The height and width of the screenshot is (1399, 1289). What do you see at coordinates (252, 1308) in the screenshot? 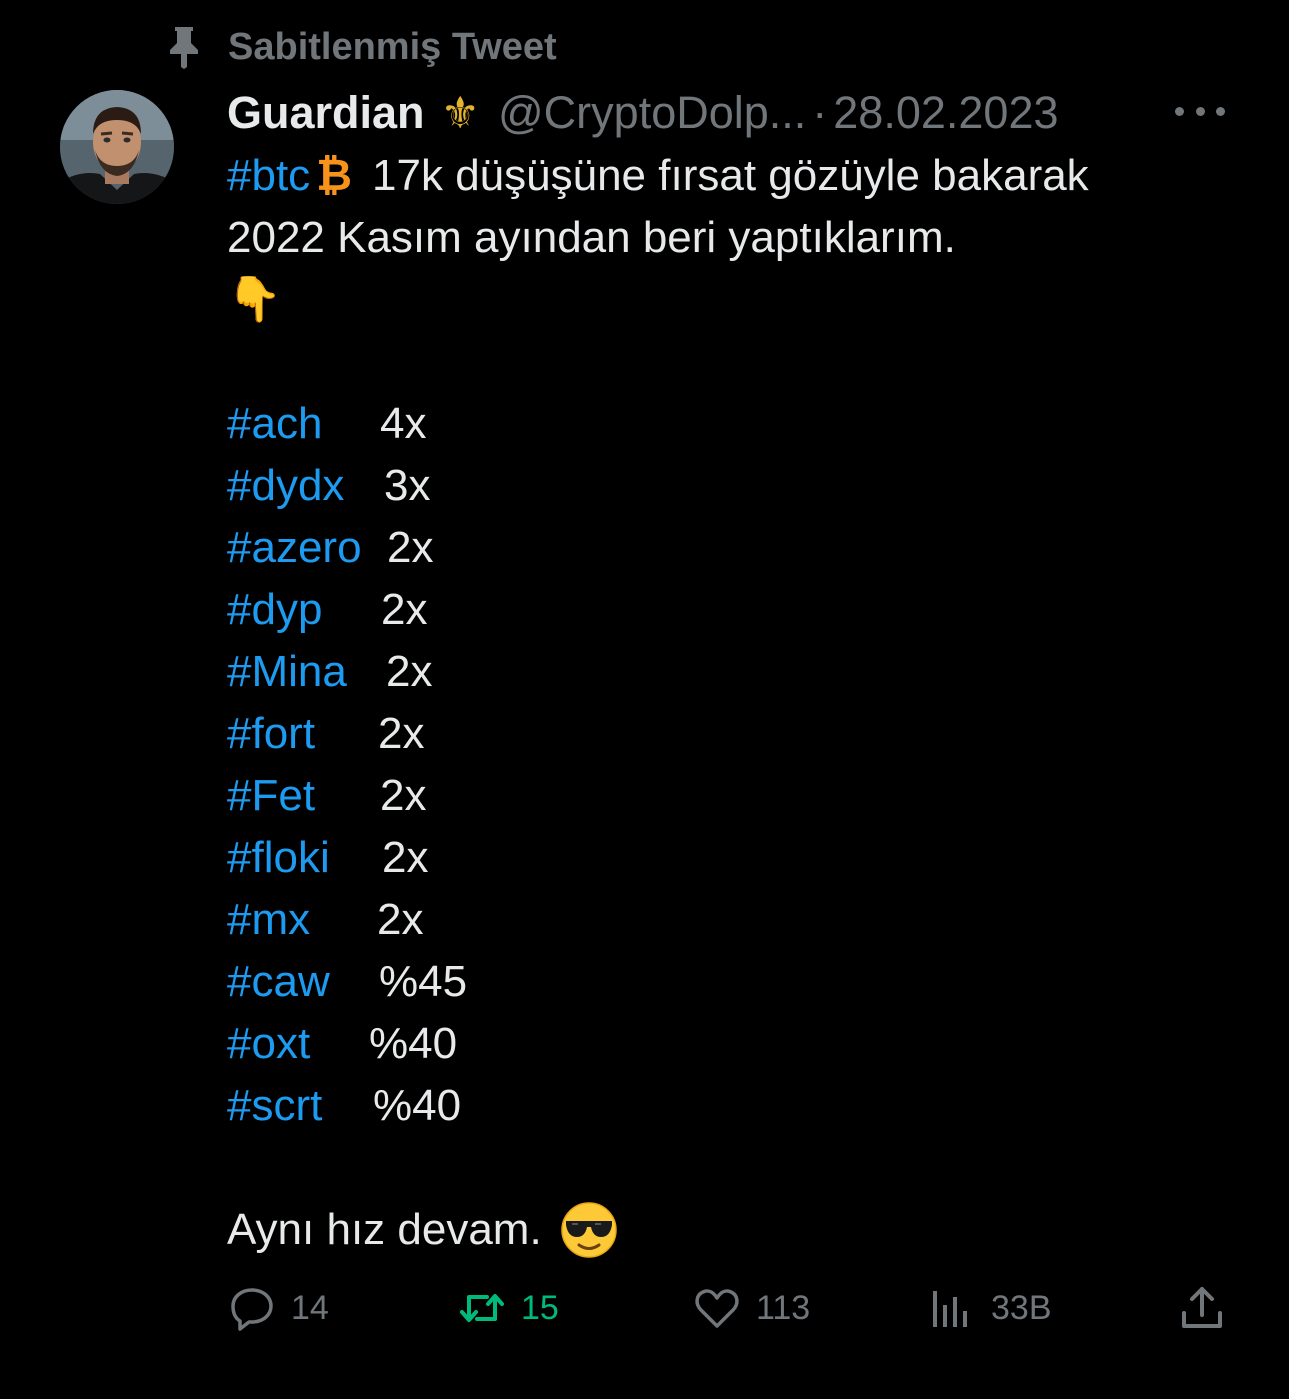
I see `reply-icon` at bounding box center [252, 1308].